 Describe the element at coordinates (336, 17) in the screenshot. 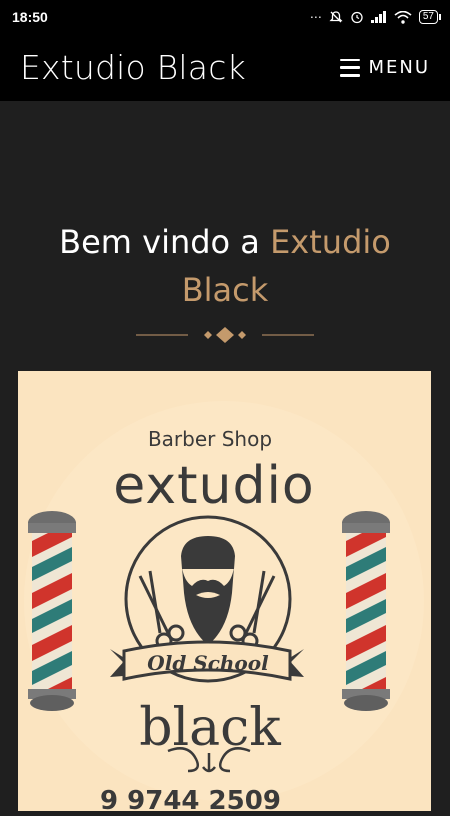

I see `bell-off-icon` at that location.